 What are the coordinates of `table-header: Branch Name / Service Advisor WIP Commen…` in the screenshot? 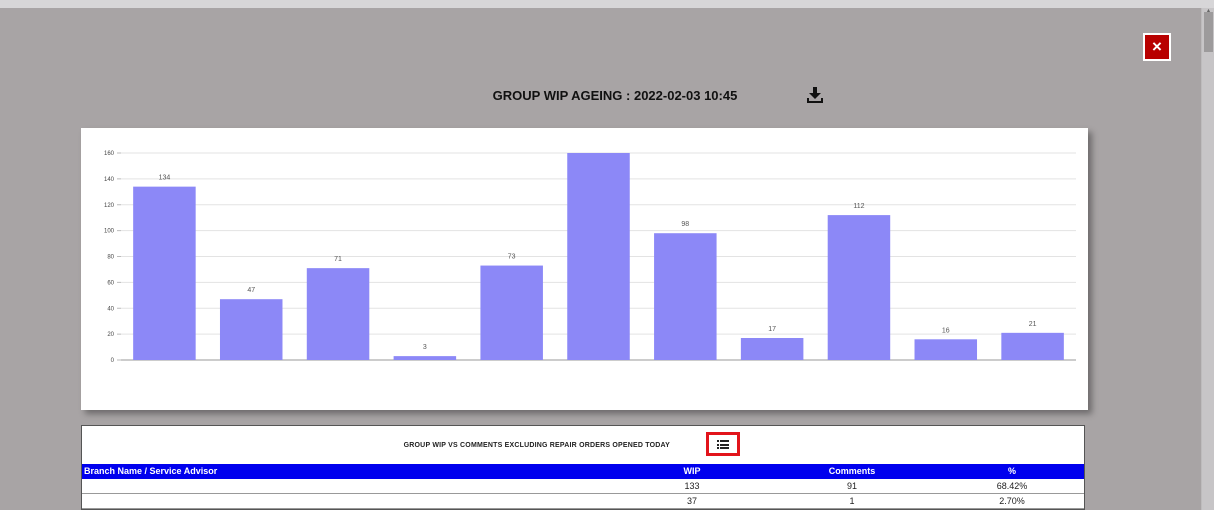 It's located at (583, 471).